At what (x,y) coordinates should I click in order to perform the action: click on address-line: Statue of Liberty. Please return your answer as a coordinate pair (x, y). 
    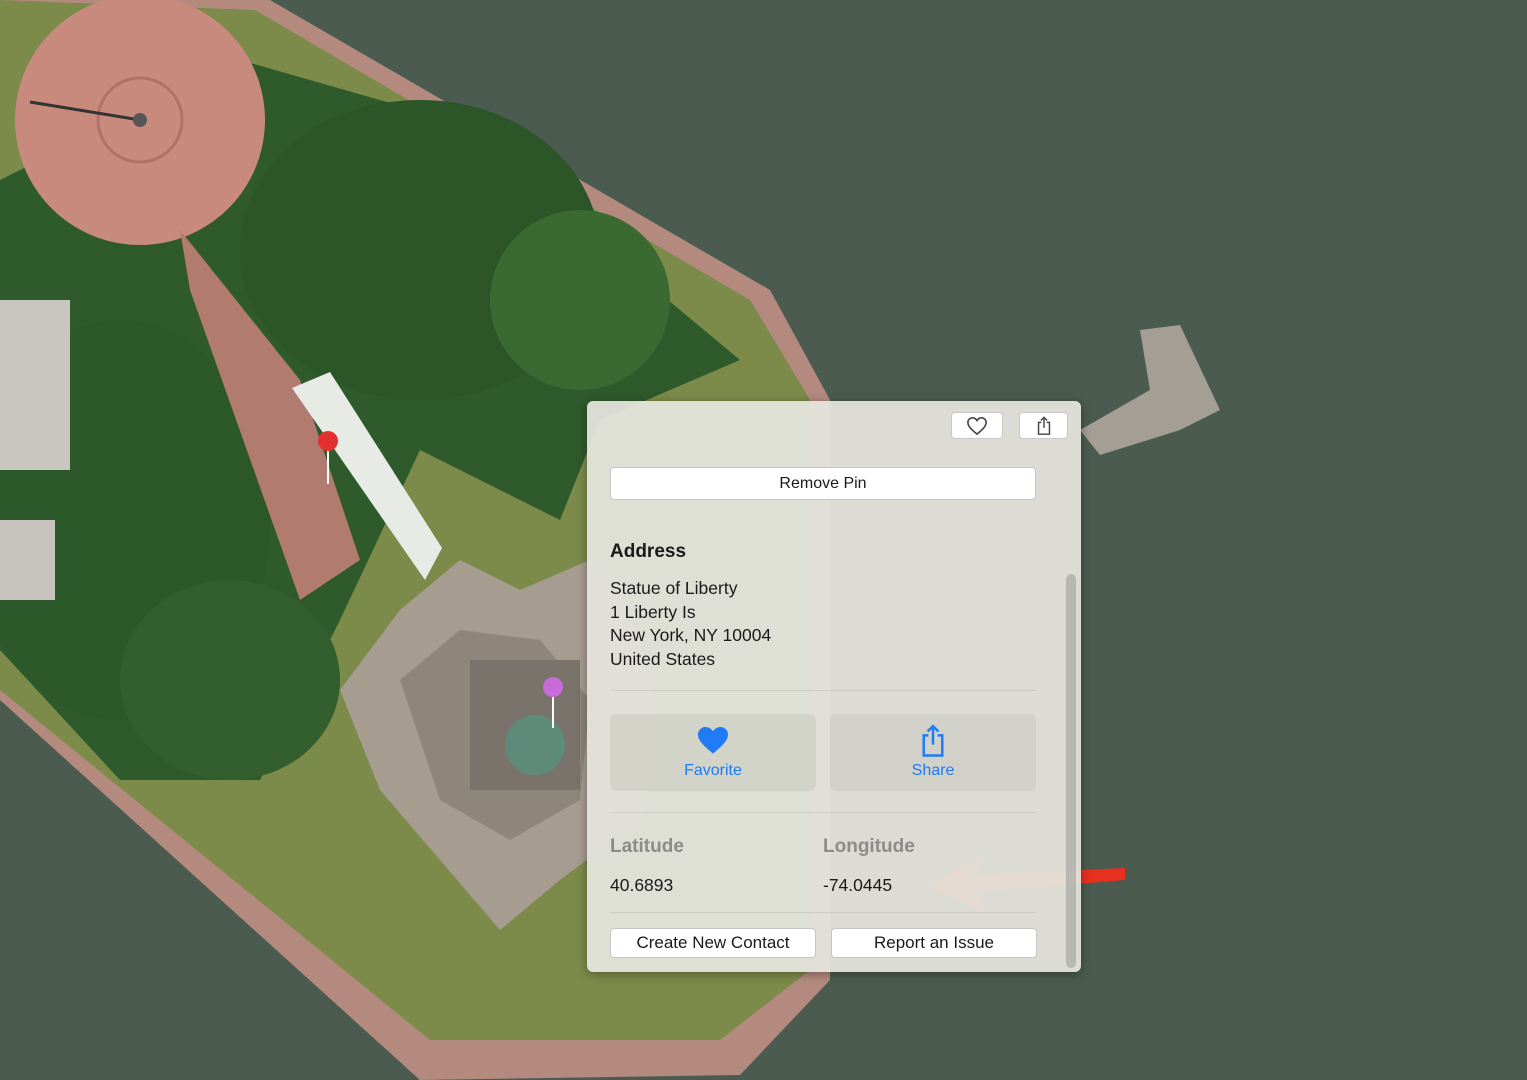
    Looking at the image, I should click on (674, 588).